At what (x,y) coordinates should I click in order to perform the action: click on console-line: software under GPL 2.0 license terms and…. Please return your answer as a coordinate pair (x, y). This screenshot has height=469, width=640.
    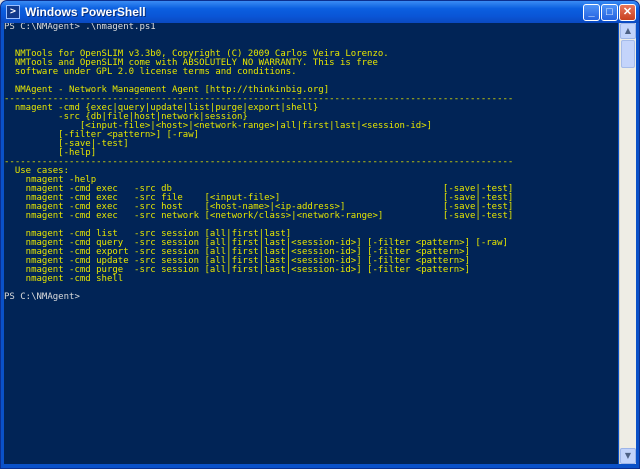
    Looking at the image, I should click on (150, 72).